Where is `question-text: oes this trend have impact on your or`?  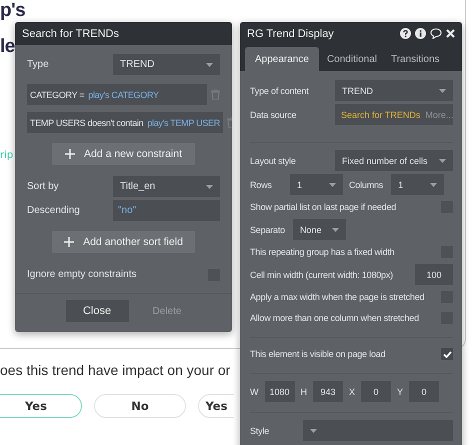 question-text: oes this trend have impact on your or is located at coordinates (115, 370).